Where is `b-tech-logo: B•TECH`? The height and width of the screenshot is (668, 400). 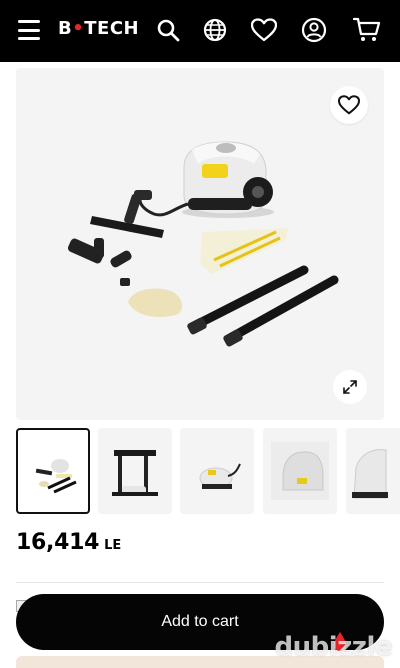 b-tech-logo: B•TECH is located at coordinates (98, 28).